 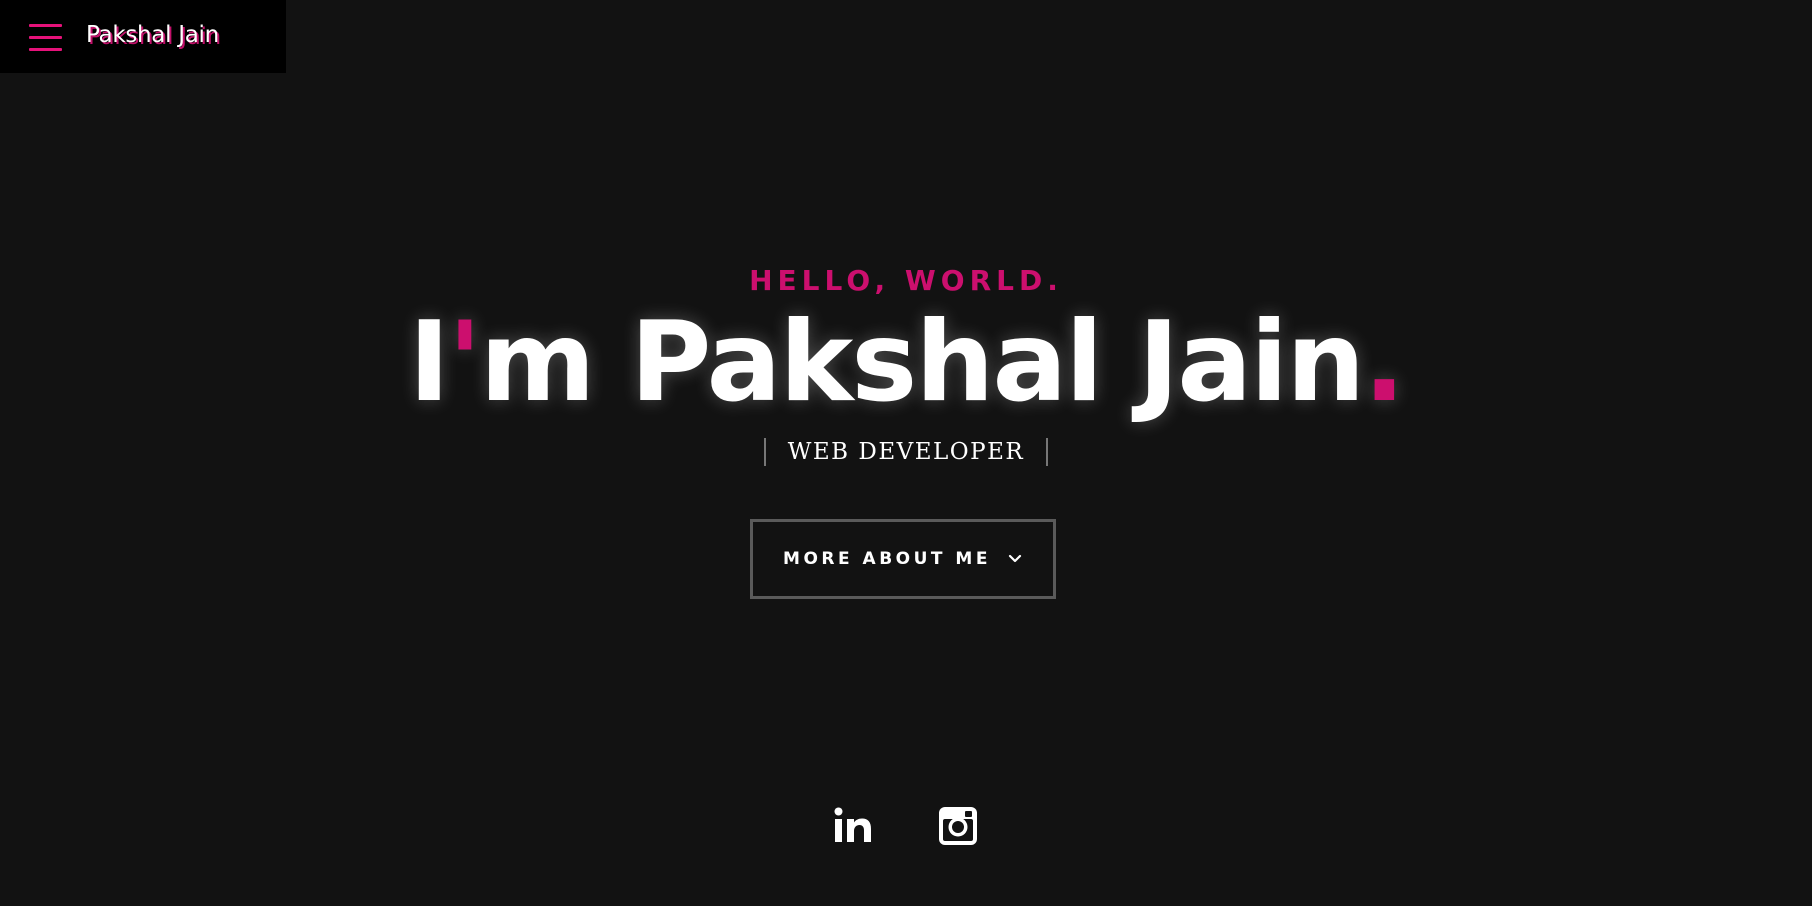 I want to click on hero-headline: I'm Pakshal Jain., so click(x=906, y=362).